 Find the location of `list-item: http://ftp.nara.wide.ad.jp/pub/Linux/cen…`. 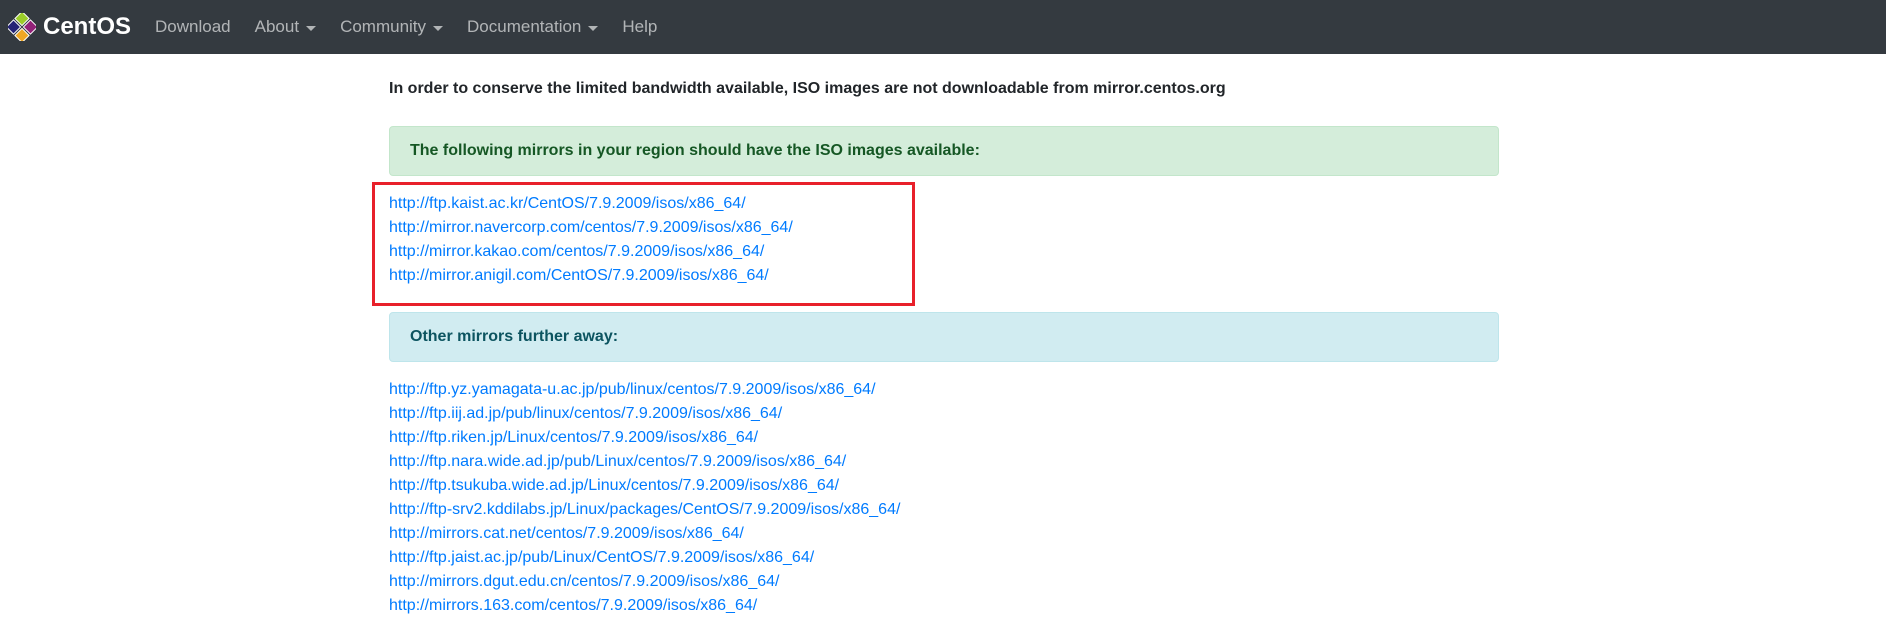

list-item: http://ftp.nara.wide.ad.jp/pub/Linux/cen… is located at coordinates (644, 462).